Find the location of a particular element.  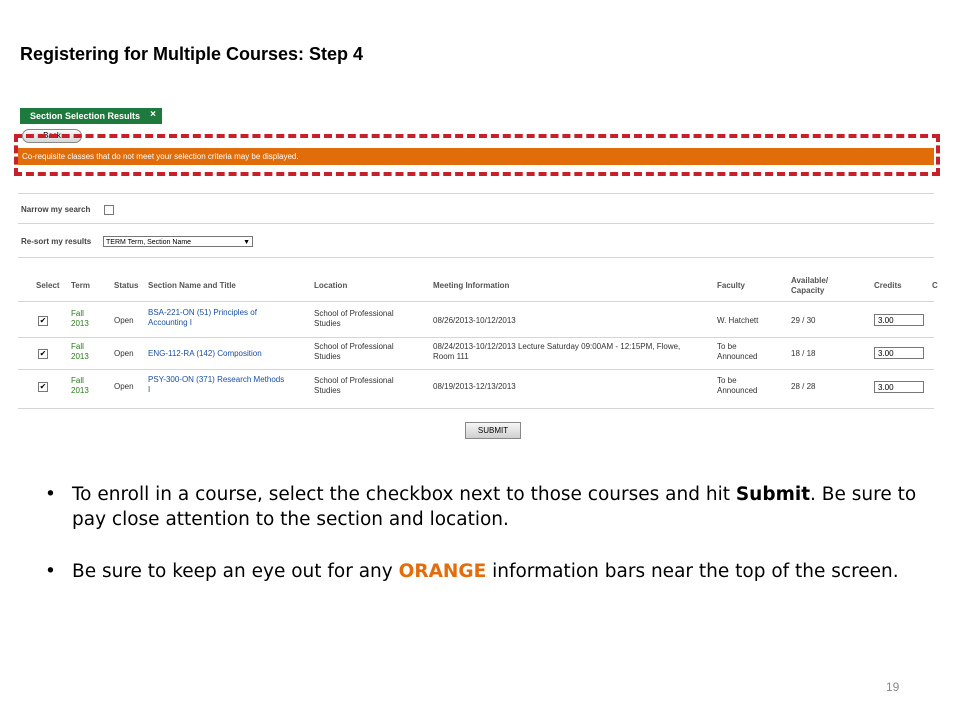

availability-cell: 29 / 30 is located at coordinates (803, 320).